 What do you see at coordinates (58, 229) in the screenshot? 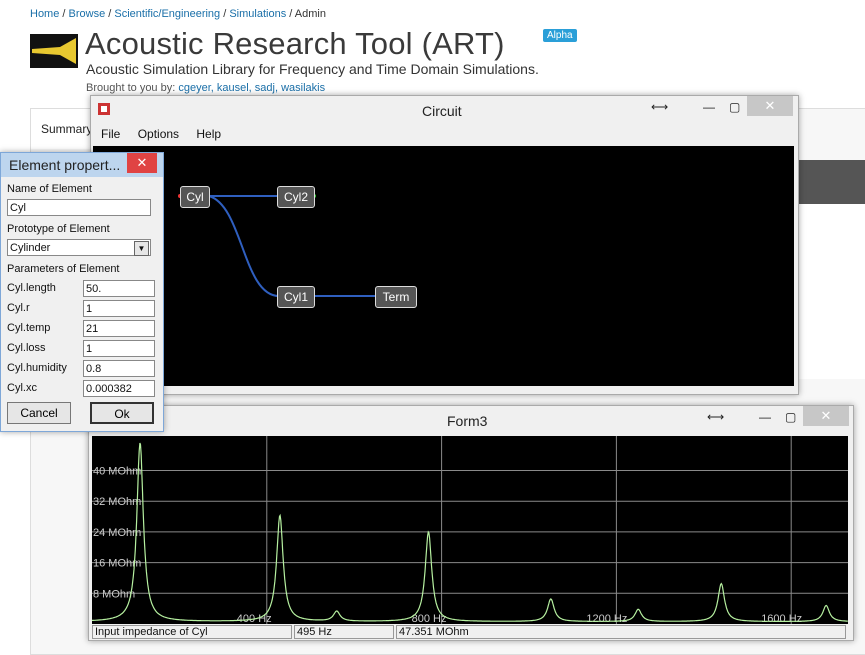
I see `prototype-label: Prototype of Element` at bounding box center [58, 229].